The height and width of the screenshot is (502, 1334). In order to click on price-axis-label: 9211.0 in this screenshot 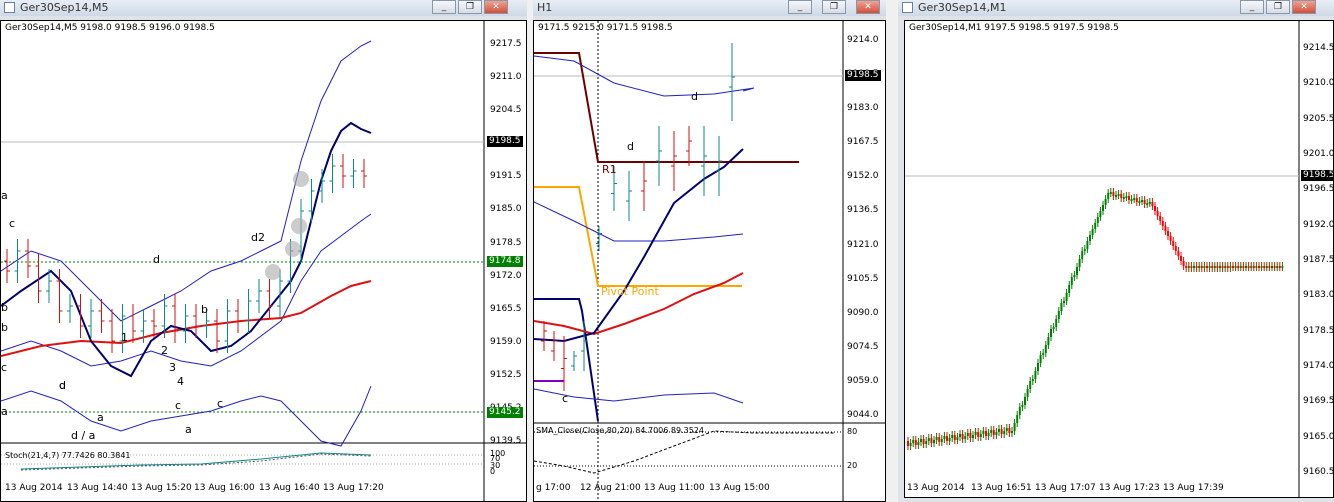, I will do `click(506, 77)`.